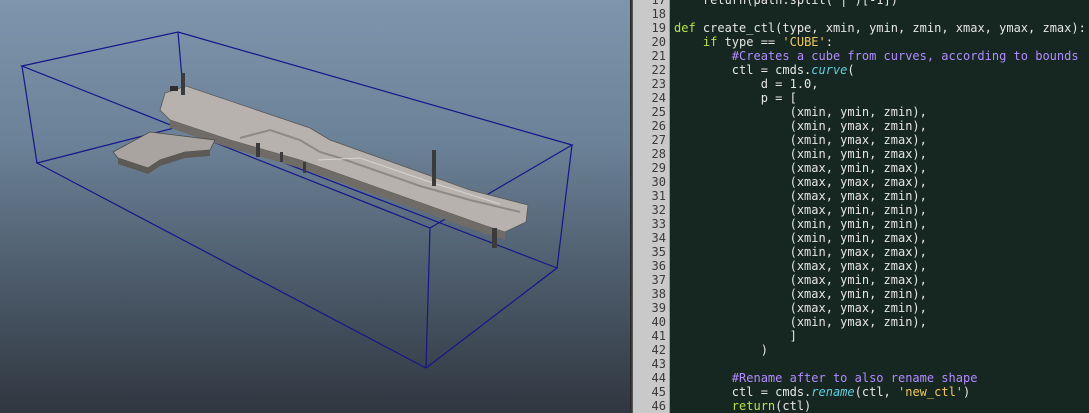  I want to click on code-token: (xmax, ymin, zmin),, so click(800, 294).